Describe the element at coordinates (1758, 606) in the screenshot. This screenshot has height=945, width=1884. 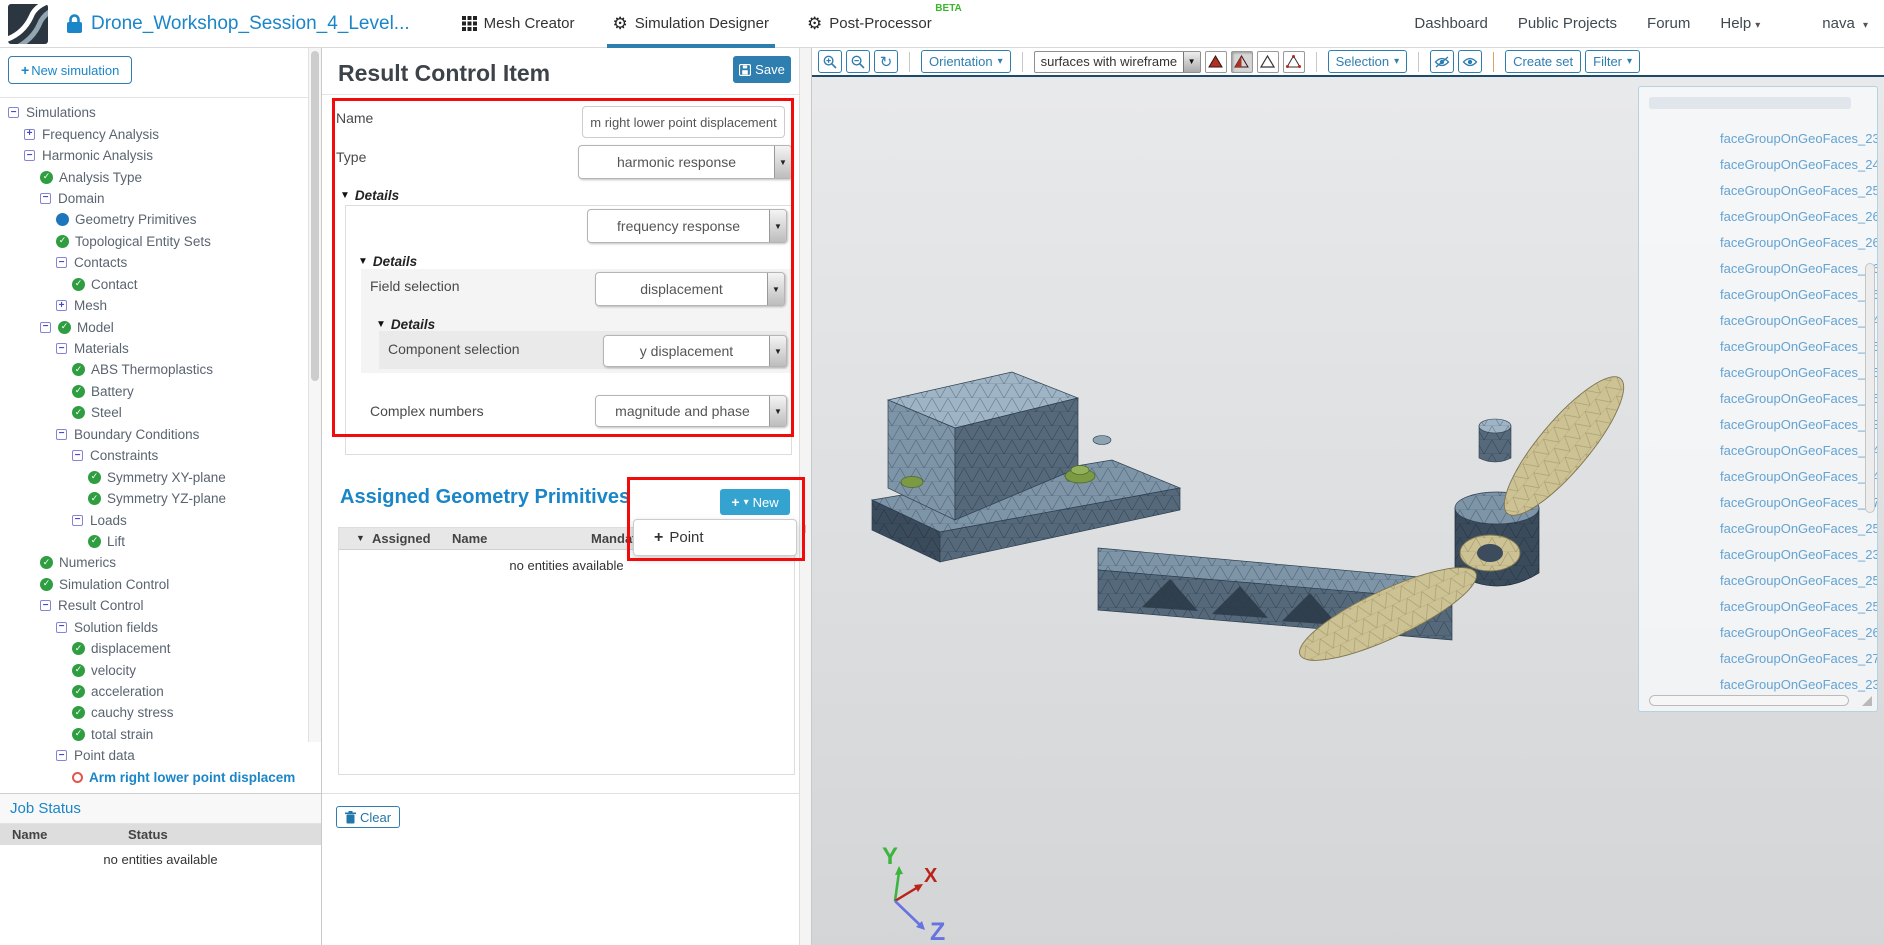
I see `face-list-item: faceGroupOnGeoFaces_256` at that location.